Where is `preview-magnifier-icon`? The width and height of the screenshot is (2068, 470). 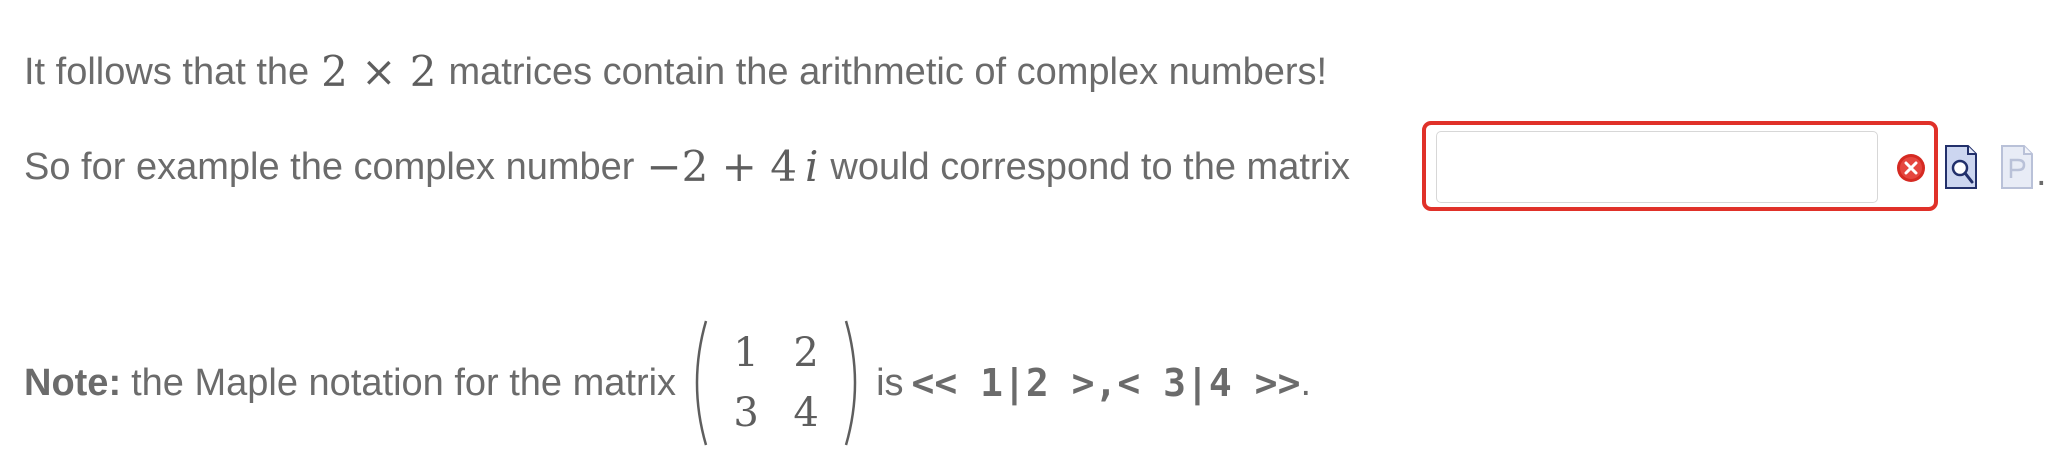
preview-magnifier-icon is located at coordinates (1961, 167).